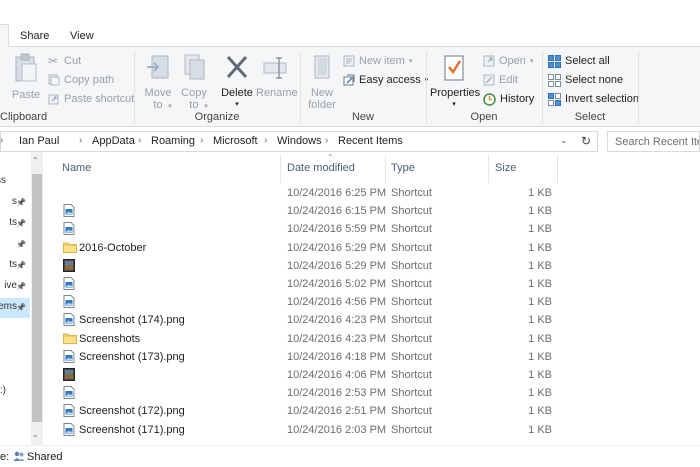 This screenshot has height=467, width=700. I want to click on nav-item: 📌, so click(15, 245).